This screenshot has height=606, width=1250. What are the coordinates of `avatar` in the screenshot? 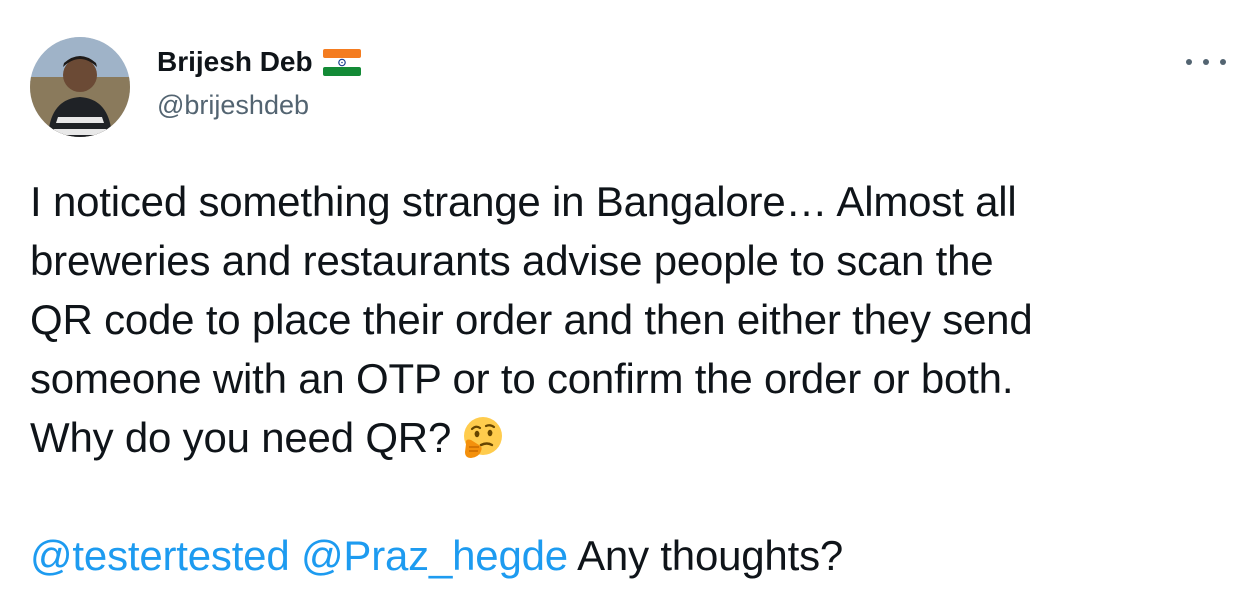 It's located at (80, 87).